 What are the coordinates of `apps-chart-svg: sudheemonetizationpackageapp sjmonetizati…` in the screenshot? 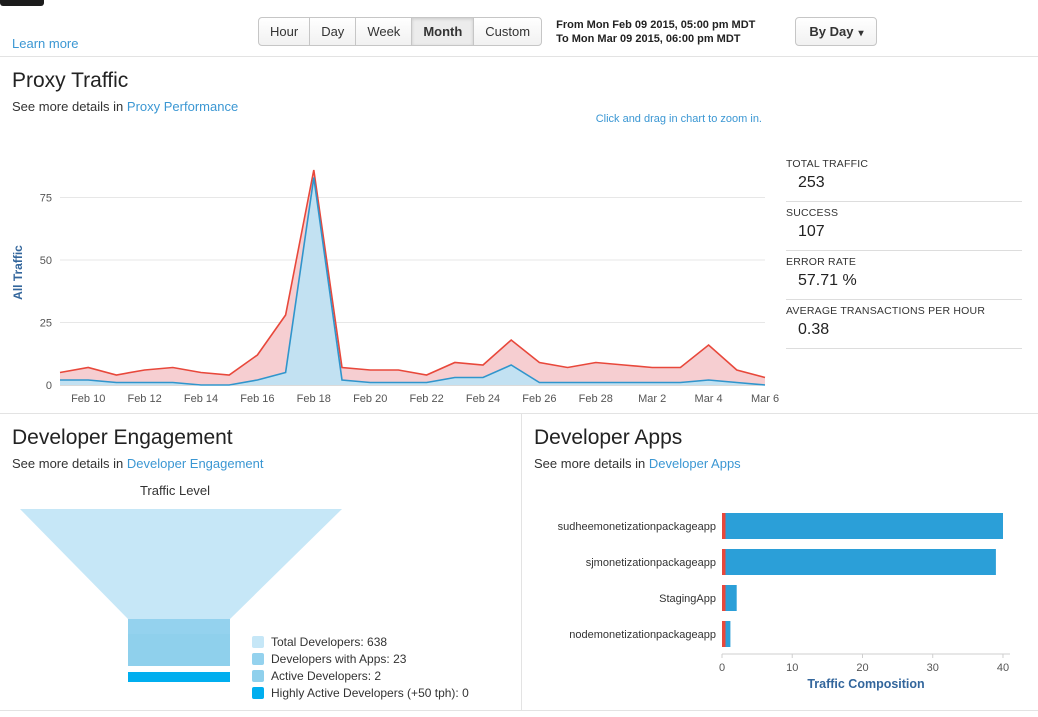 It's located at (784, 602).